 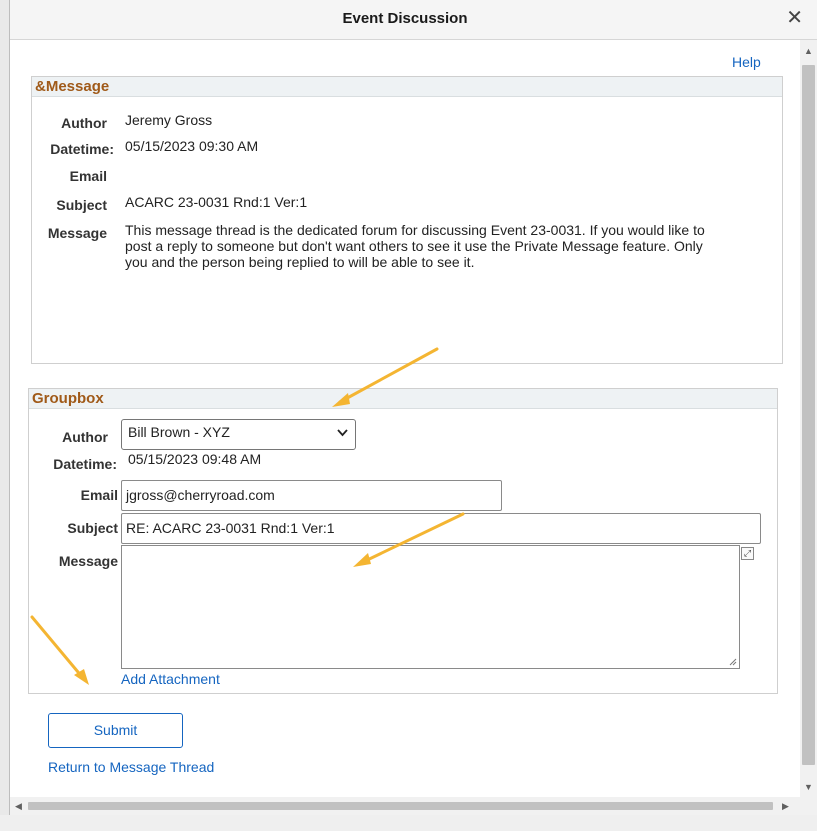 I want to click on dialog-titlebar: Event Discussion ✕, so click(x=413, y=20).